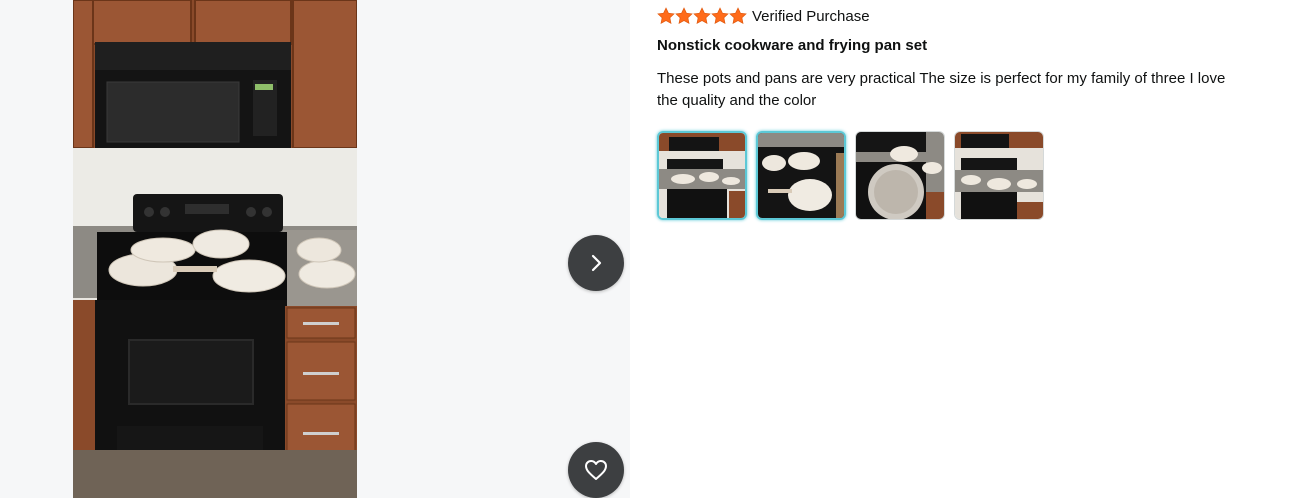 The image size is (1294, 498). I want to click on next-image-button, so click(596, 263).